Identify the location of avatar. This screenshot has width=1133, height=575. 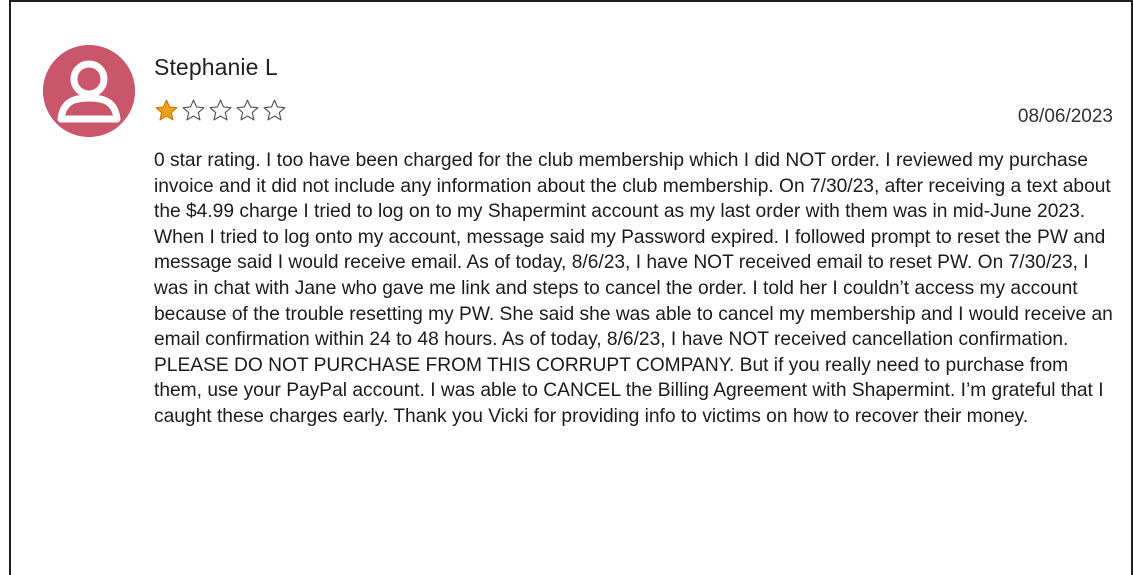
(89, 91).